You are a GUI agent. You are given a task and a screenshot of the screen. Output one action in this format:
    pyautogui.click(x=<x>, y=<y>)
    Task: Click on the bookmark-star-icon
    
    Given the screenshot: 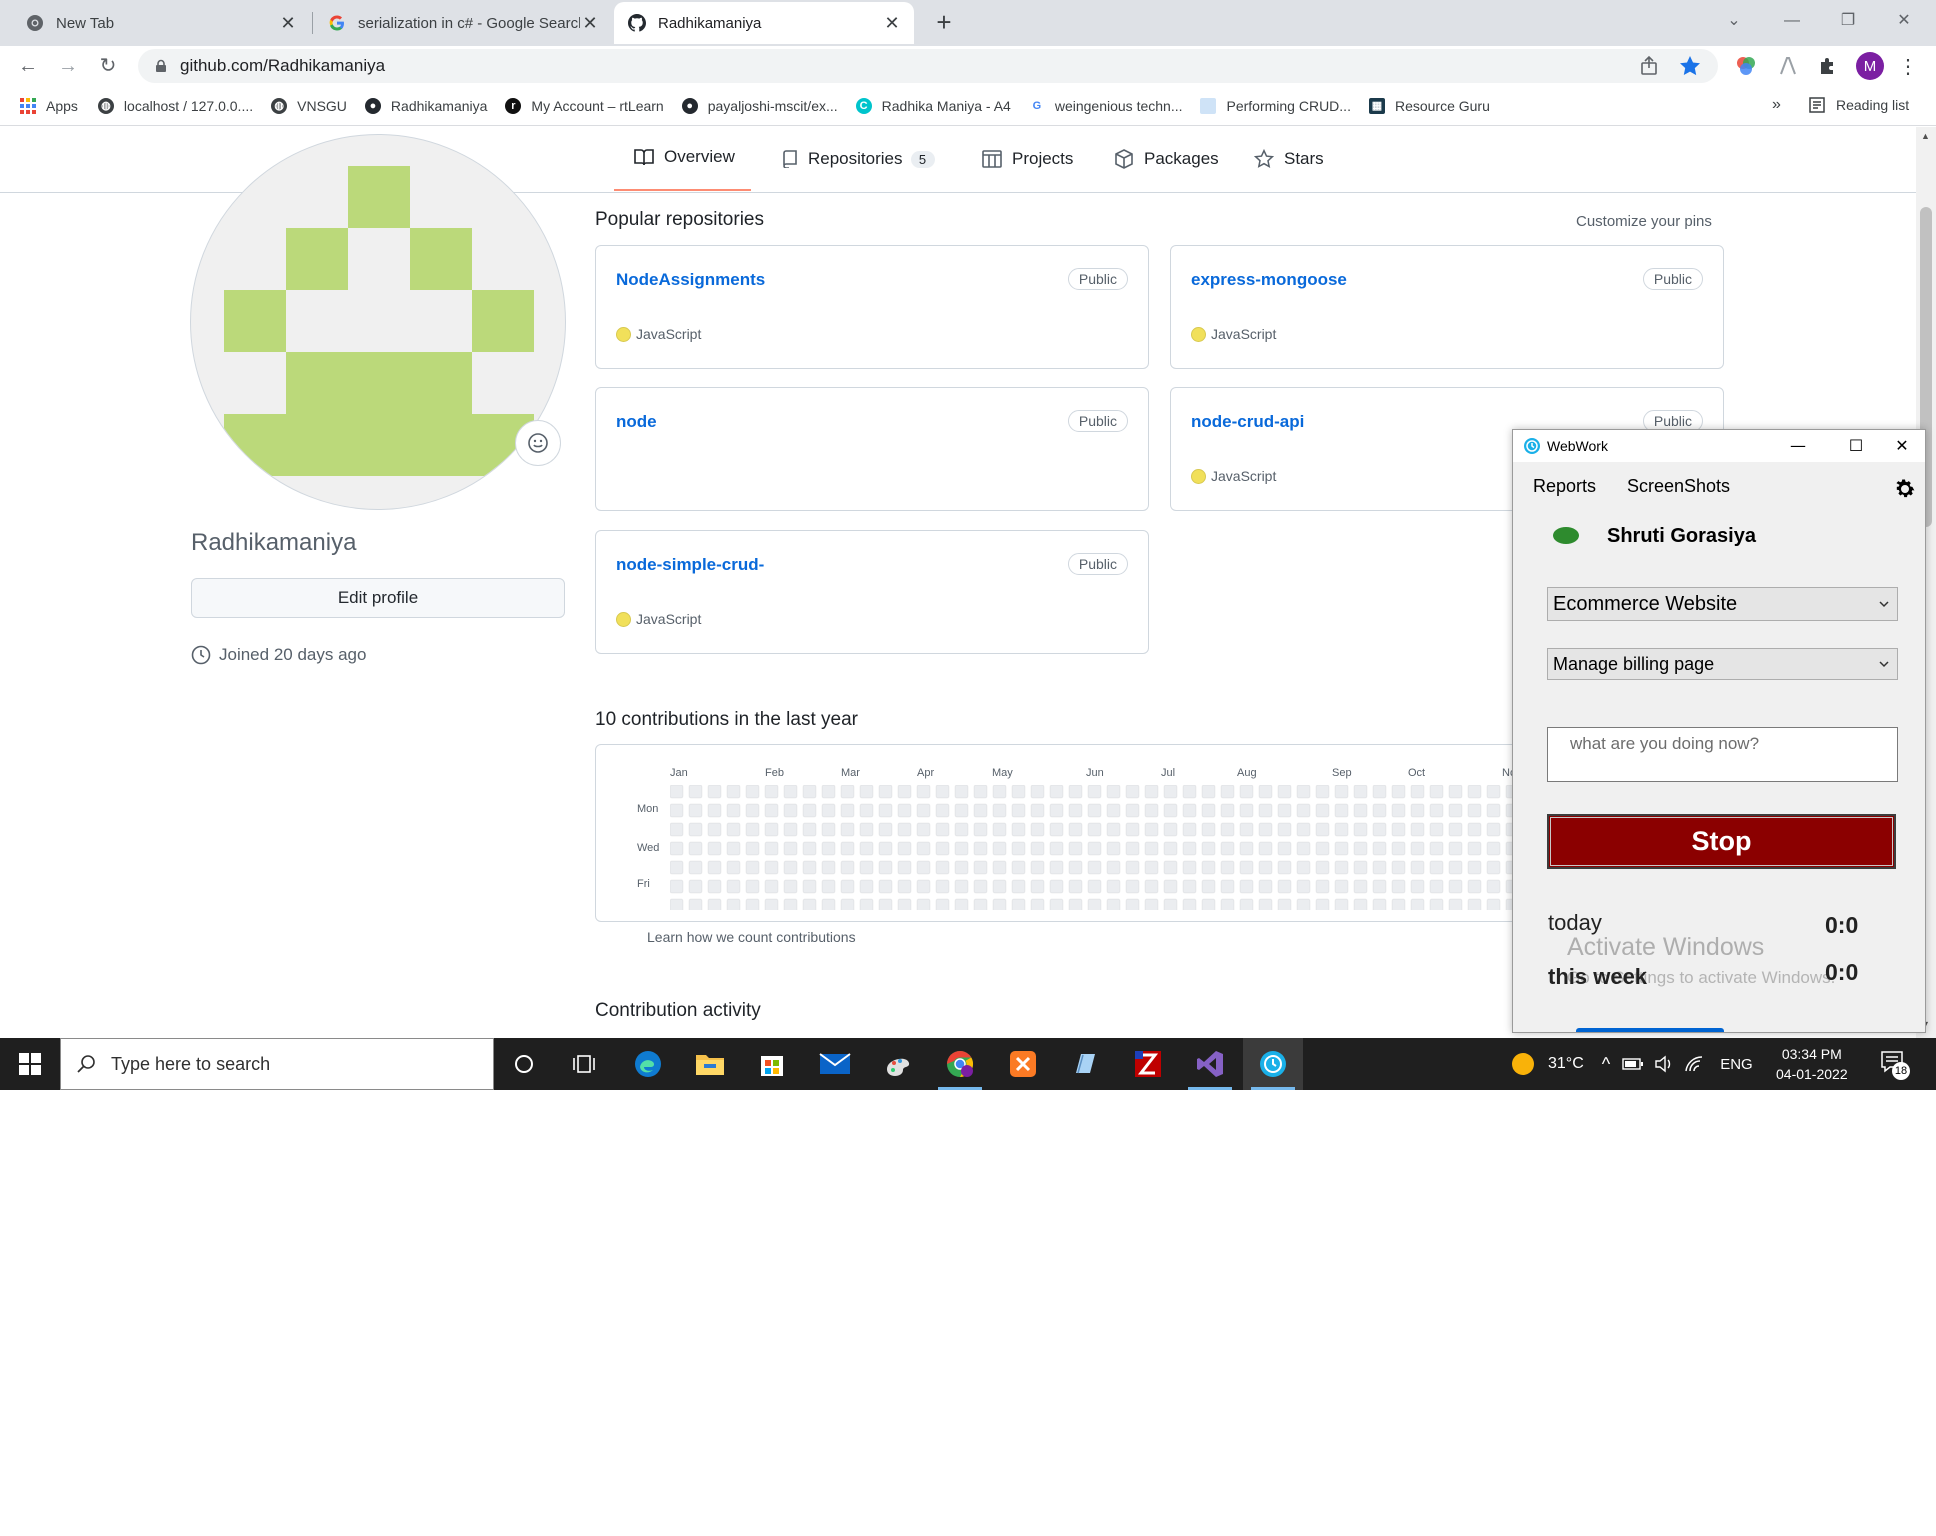 What is the action you would take?
    pyautogui.click(x=1690, y=68)
    